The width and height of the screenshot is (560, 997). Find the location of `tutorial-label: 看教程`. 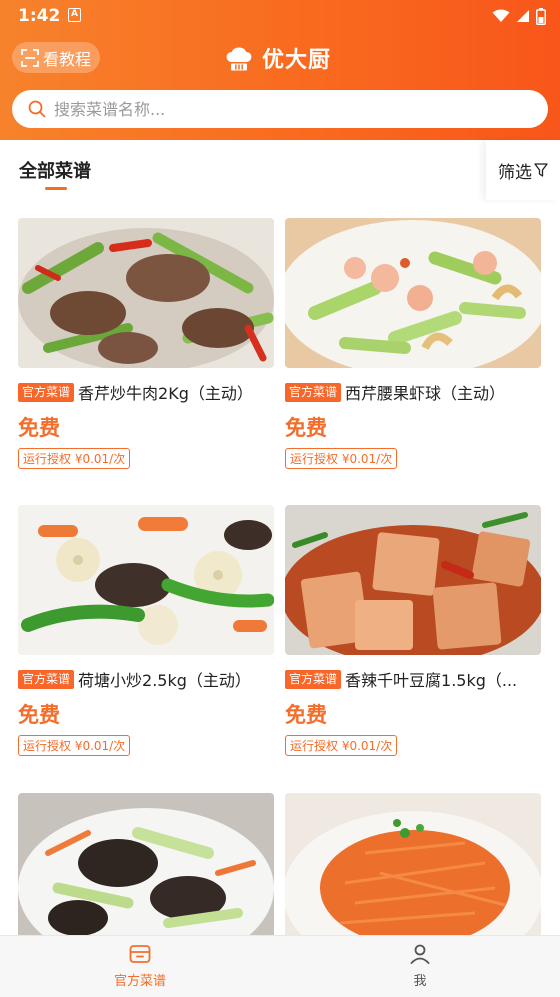

tutorial-label: 看教程 is located at coordinates (66, 59).